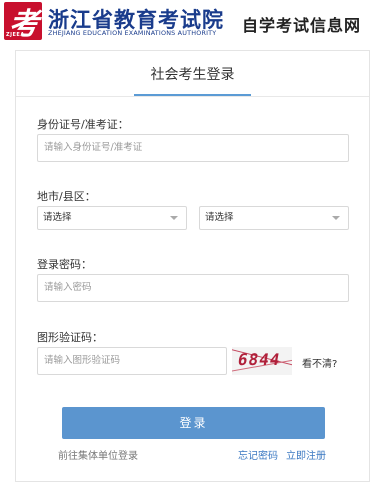  I want to click on title-underline, so click(192, 95).